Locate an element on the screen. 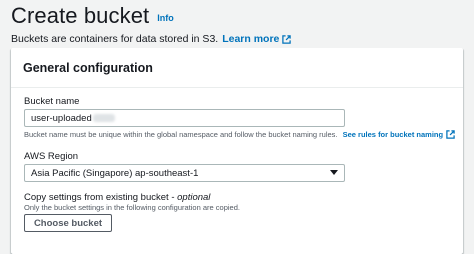  optional-tag: optional is located at coordinates (194, 197).